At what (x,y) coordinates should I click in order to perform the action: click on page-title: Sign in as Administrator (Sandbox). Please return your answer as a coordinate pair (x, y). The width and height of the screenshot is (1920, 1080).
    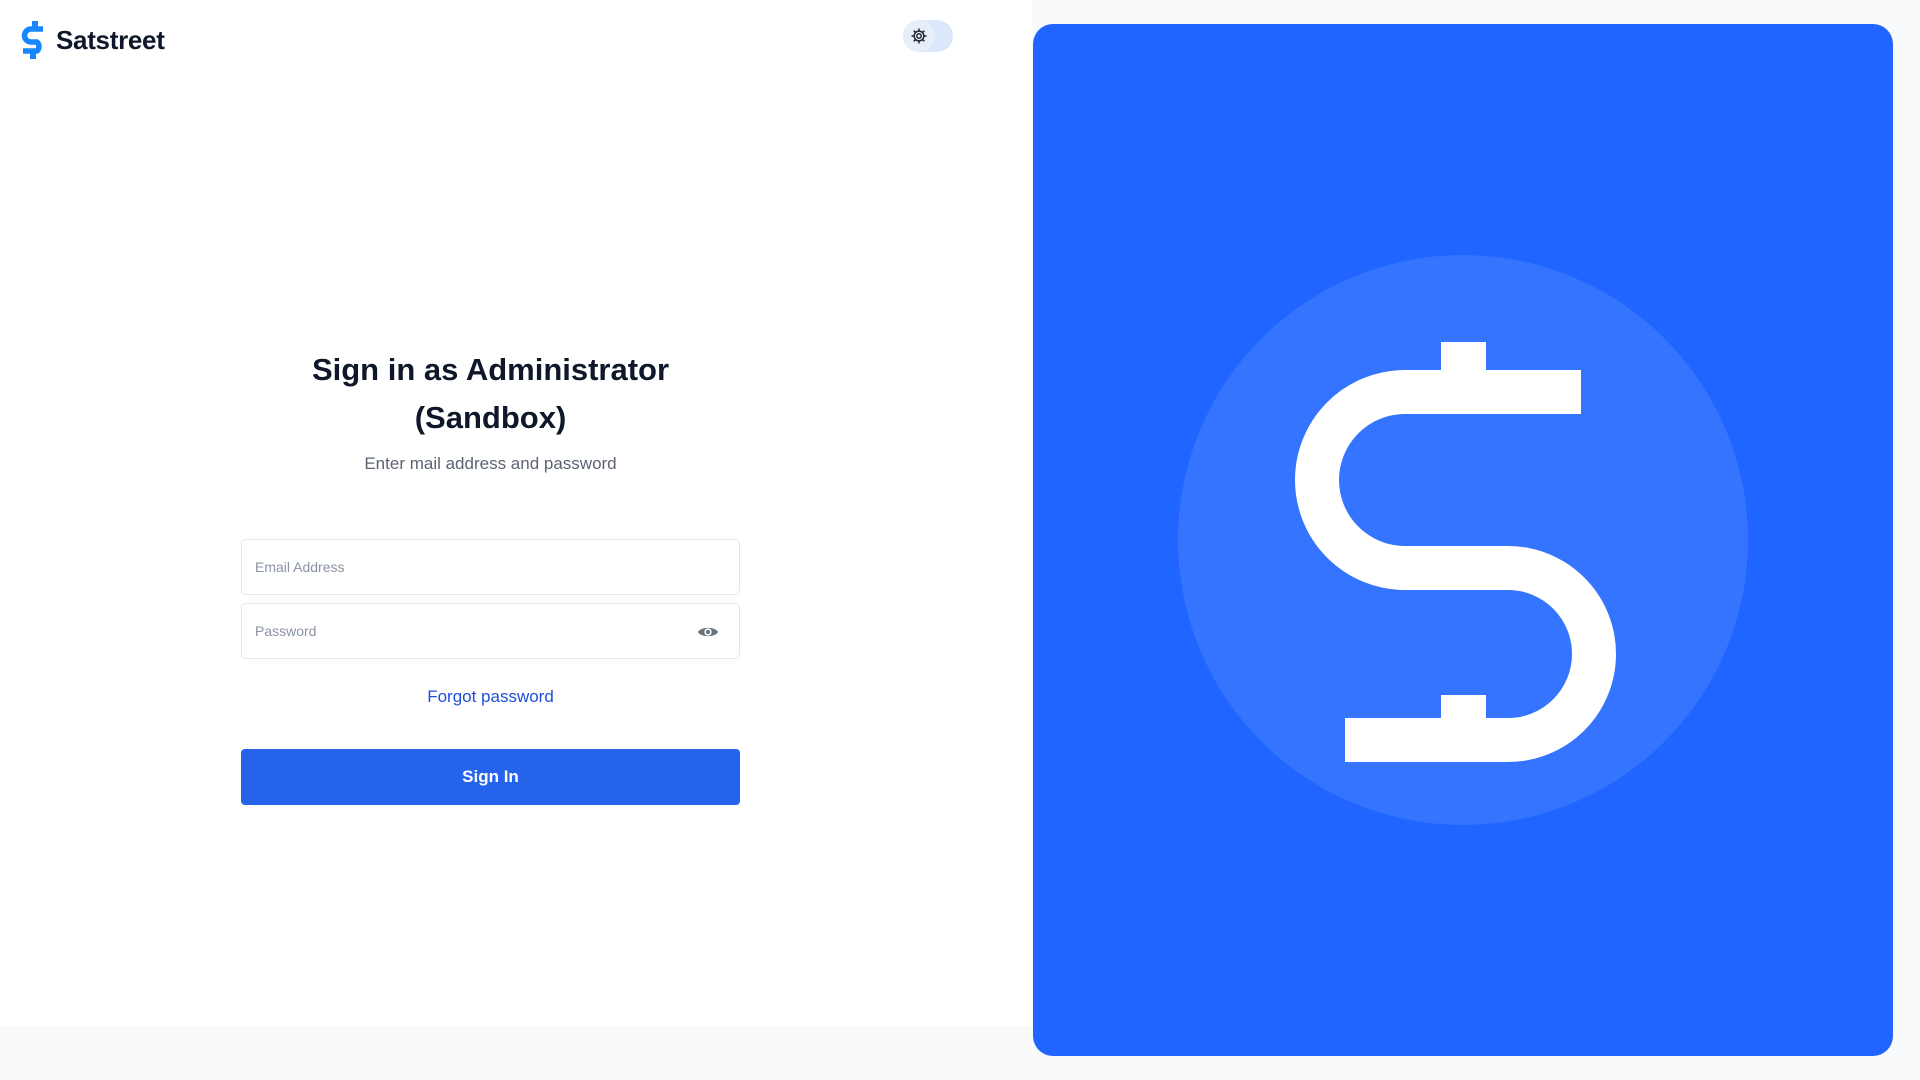
    Looking at the image, I should click on (490, 393).